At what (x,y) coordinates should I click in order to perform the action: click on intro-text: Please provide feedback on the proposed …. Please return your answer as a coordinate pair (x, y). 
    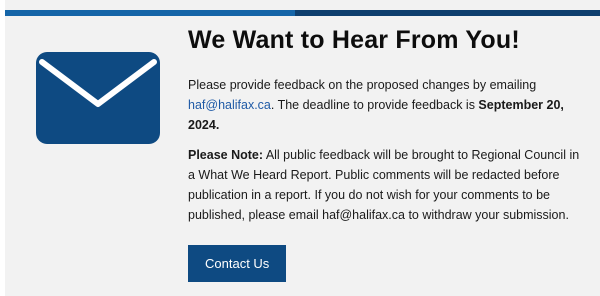
    Looking at the image, I should click on (362, 85).